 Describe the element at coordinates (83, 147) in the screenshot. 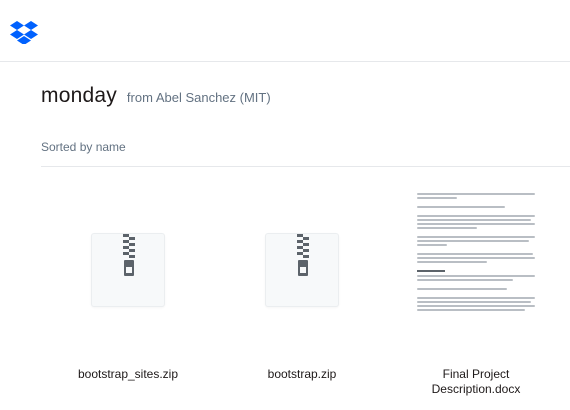

I see `sort-label: Sorted by name` at that location.